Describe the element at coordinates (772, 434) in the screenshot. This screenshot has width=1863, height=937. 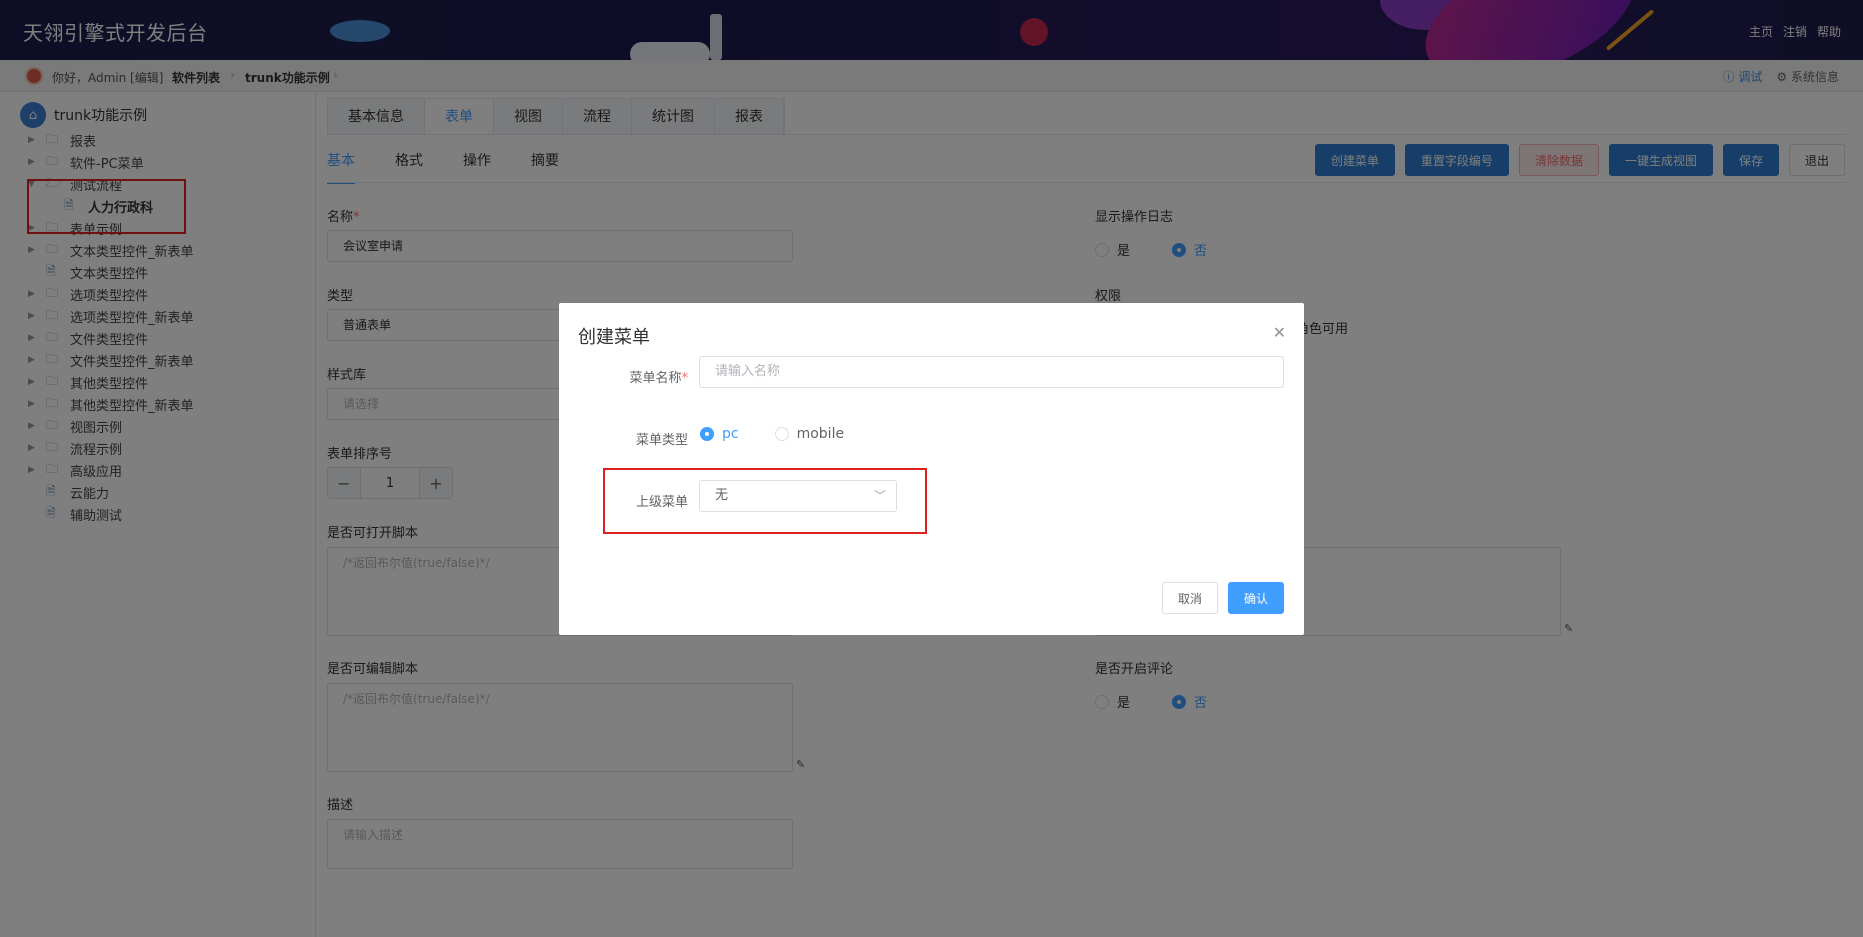
I see `menu-type-radio-group: pc mobile` at that location.